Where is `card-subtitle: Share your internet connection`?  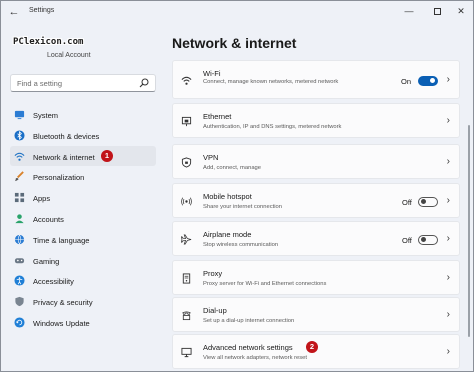
card-subtitle: Share your internet connection is located at coordinates (242, 207).